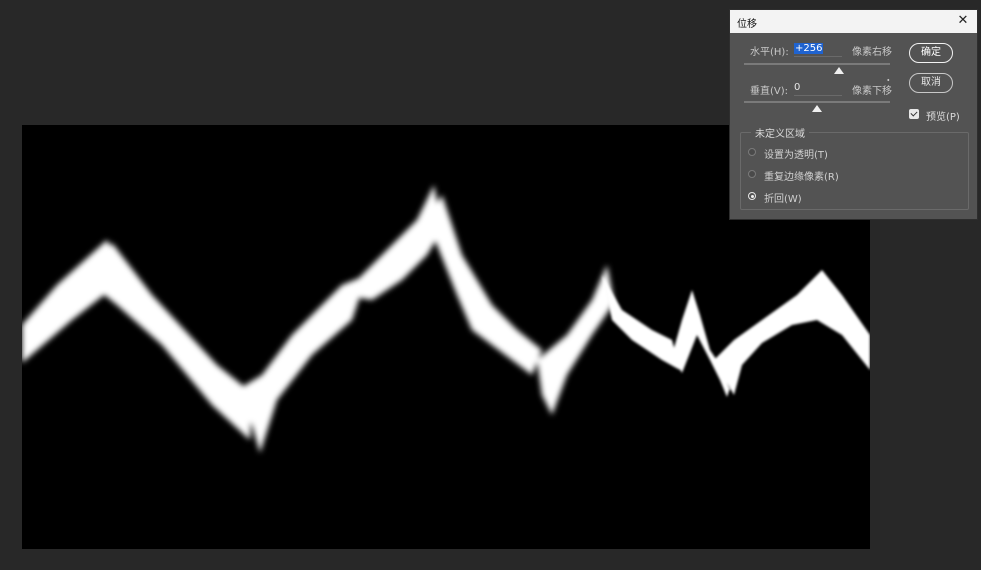 This screenshot has width=981, height=570. I want to click on radio-wrap-around-label: 折回(W), so click(783, 199).